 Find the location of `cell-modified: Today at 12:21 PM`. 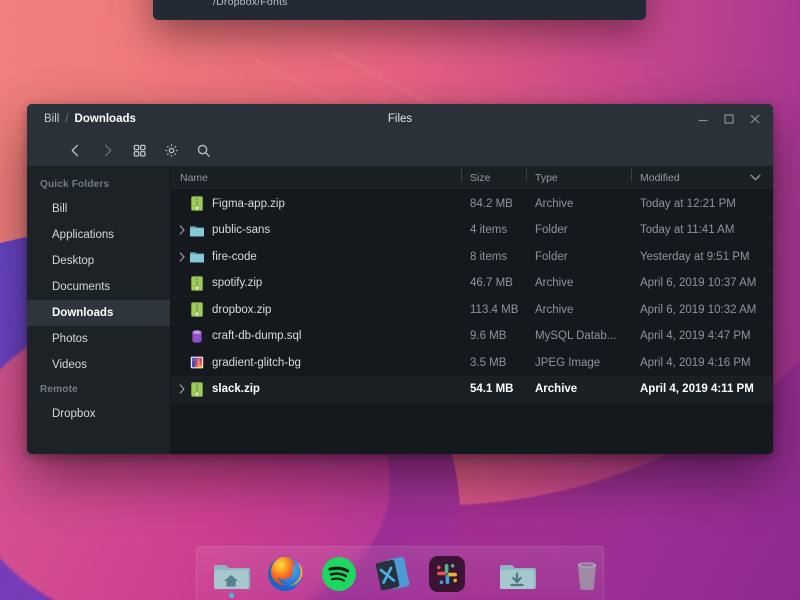

cell-modified: Today at 12:21 PM is located at coordinates (688, 203).